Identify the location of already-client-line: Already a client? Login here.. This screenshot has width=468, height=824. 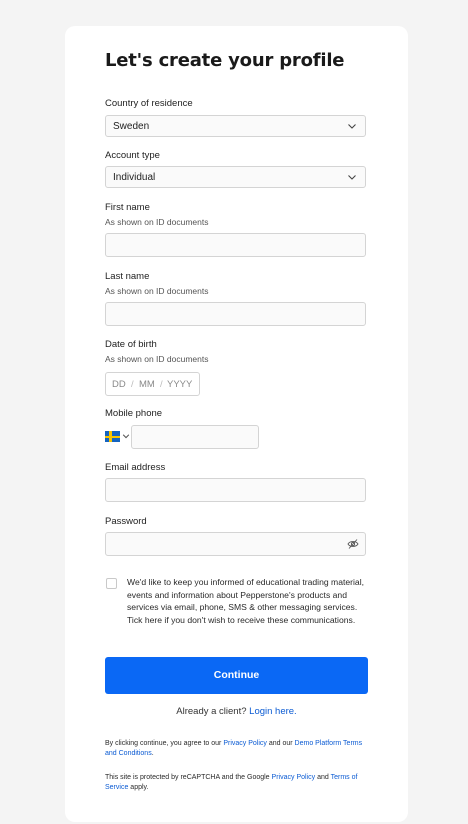
(236, 711).